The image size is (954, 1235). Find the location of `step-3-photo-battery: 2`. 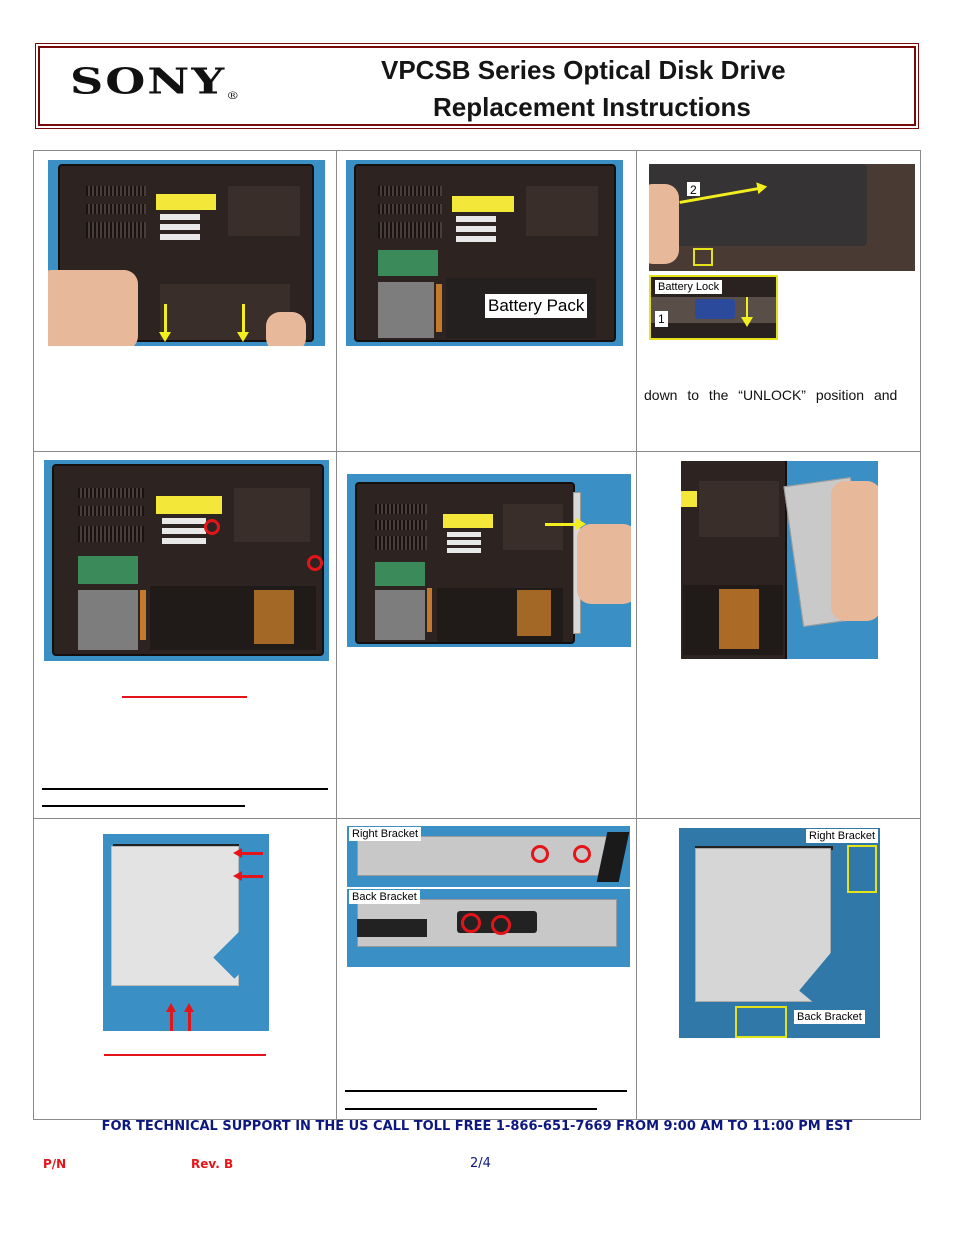

step-3-photo-battery: 2 is located at coordinates (782, 217).